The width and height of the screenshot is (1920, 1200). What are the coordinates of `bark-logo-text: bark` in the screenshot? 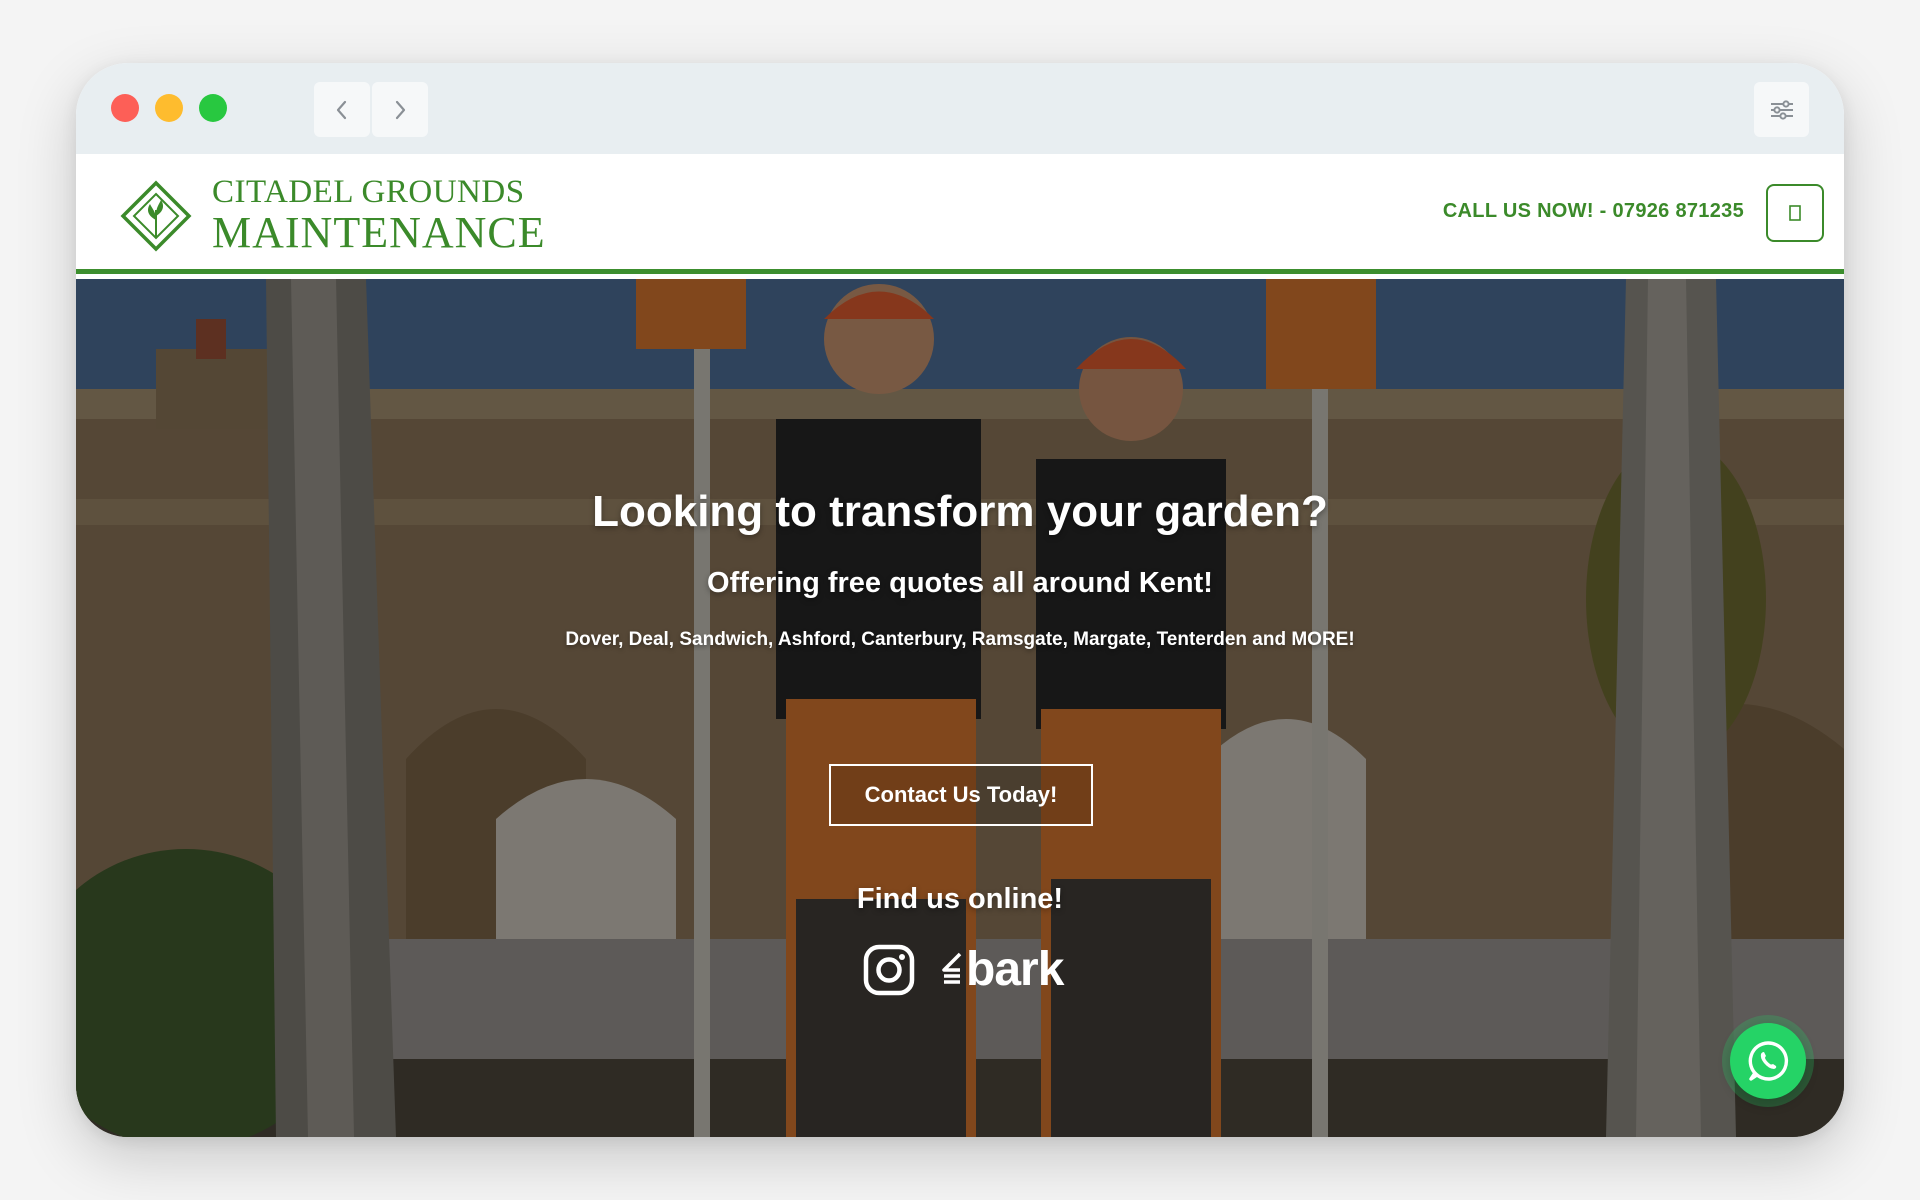 It's located at (1015, 969).